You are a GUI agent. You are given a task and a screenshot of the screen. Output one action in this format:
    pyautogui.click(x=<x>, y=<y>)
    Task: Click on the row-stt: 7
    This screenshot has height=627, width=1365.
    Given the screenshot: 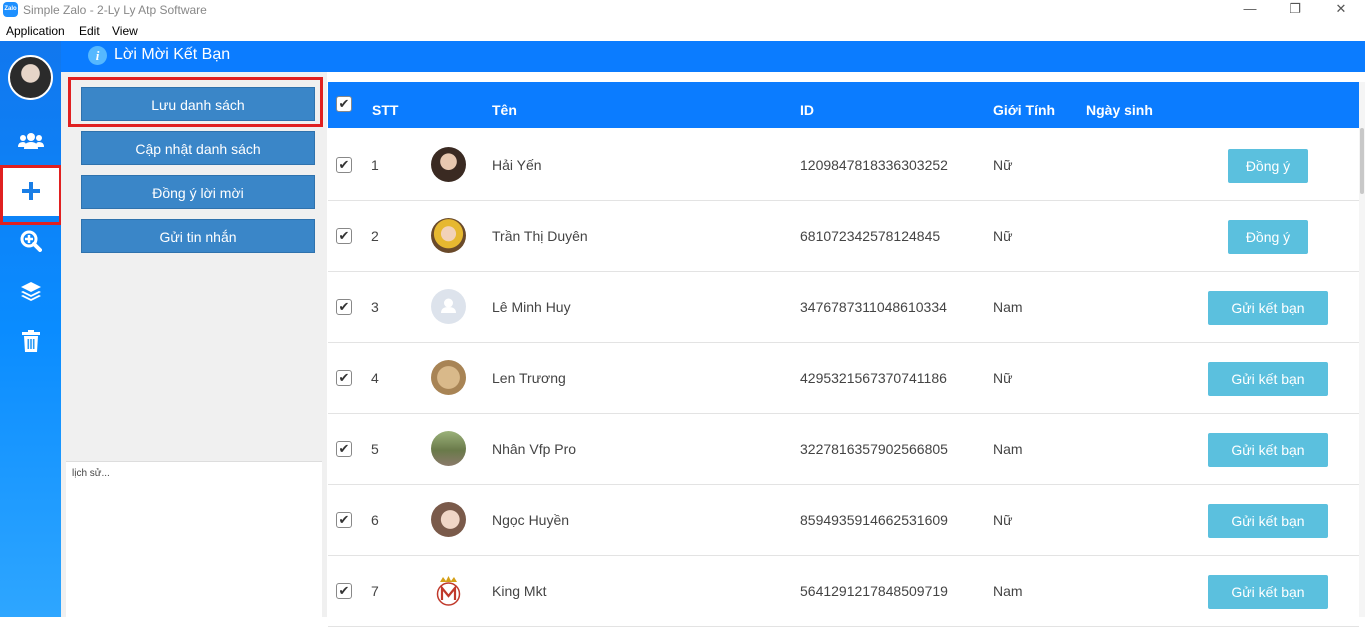 What is the action you would take?
    pyautogui.click(x=375, y=591)
    